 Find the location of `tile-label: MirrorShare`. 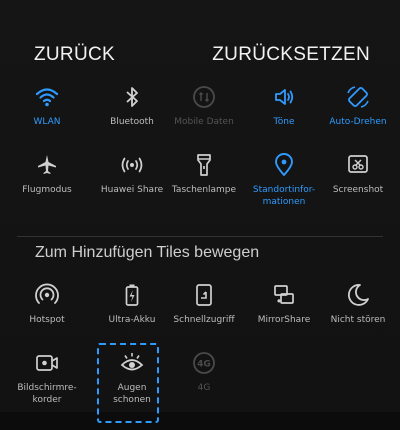

tile-label: MirrorShare is located at coordinates (284, 320).